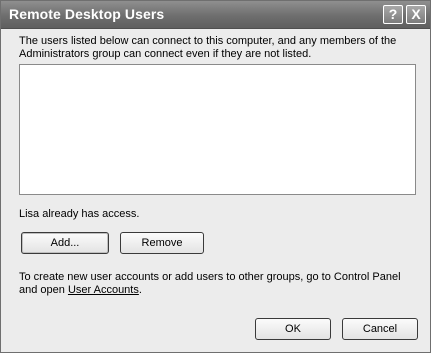 The height and width of the screenshot is (355, 433). I want to click on close-icon: X, so click(416, 14).